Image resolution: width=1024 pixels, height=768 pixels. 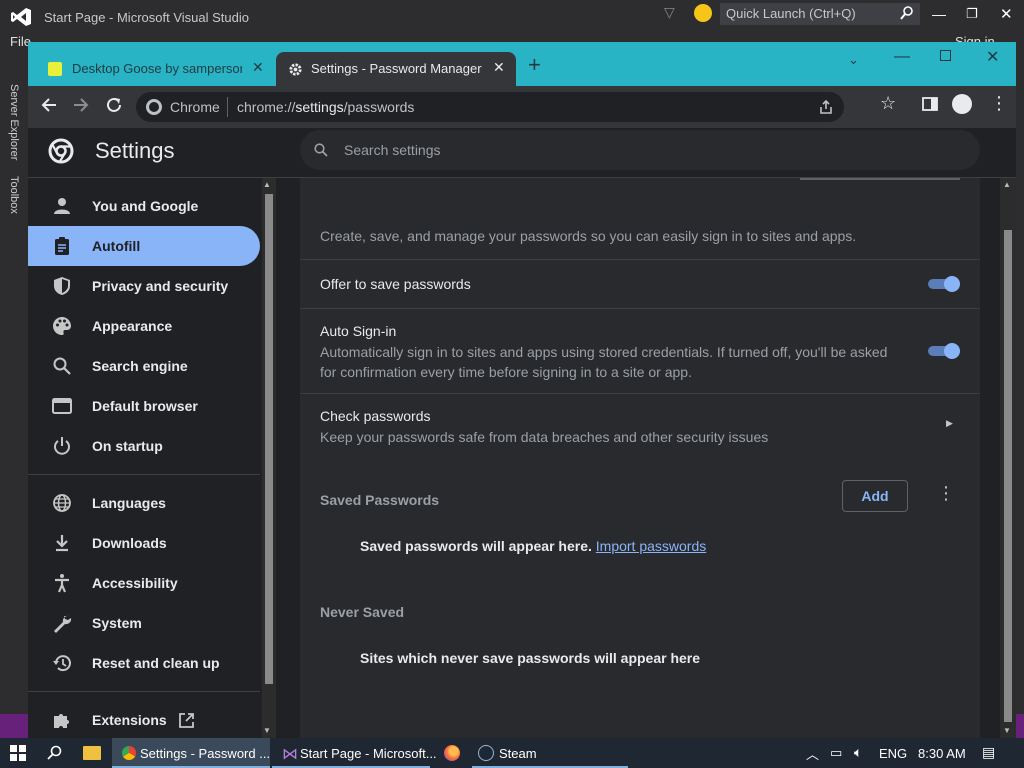 I want to click on url-host: settings, so click(x=319, y=107).